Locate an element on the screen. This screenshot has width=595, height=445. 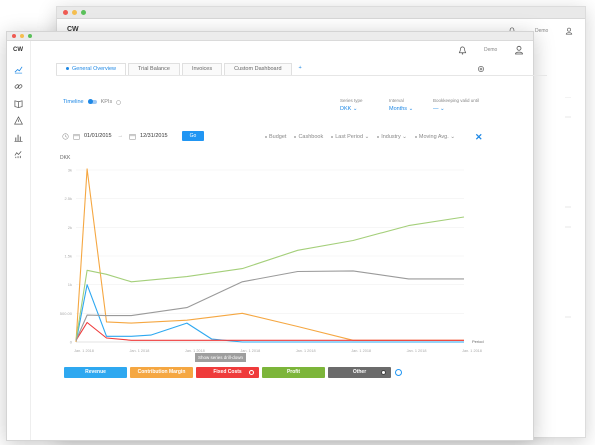
tab-trial-balance: Trial Balance is located at coordinates (154, 69).